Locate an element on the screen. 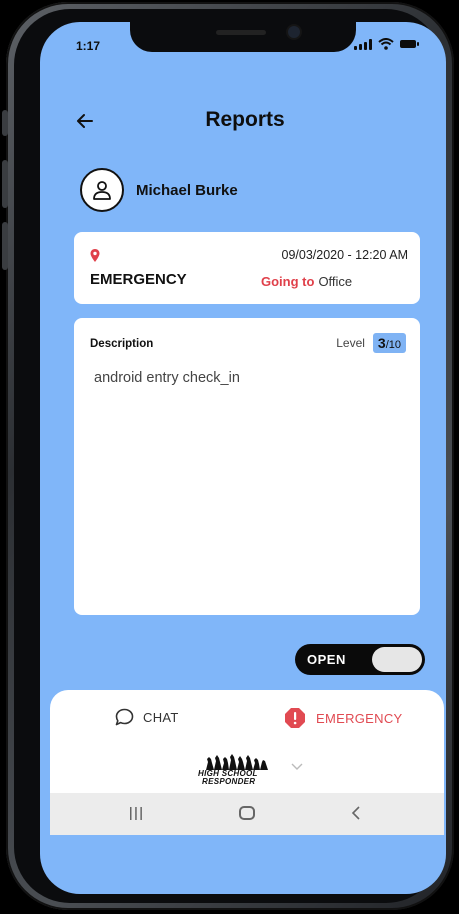  going-to-row: Going to Office is located at coordinates (306, 281).